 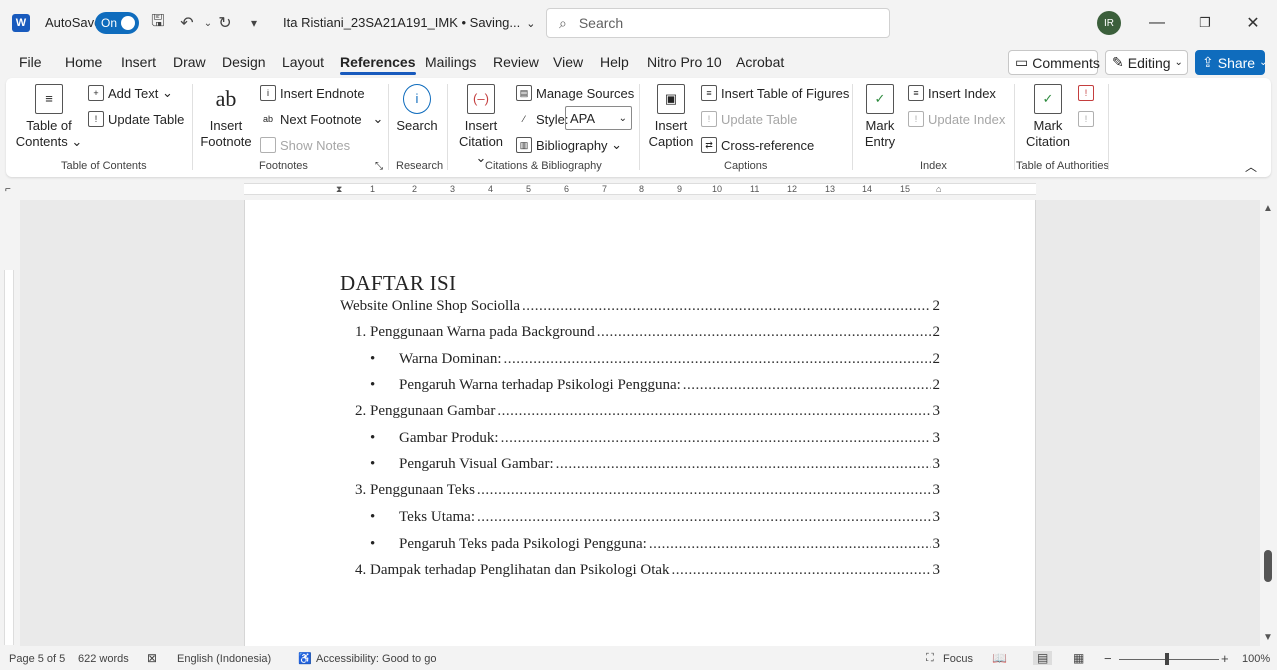 I want to click on next-footnote-button: ab Next Footnote ⌄, so click(x=321, y=119).